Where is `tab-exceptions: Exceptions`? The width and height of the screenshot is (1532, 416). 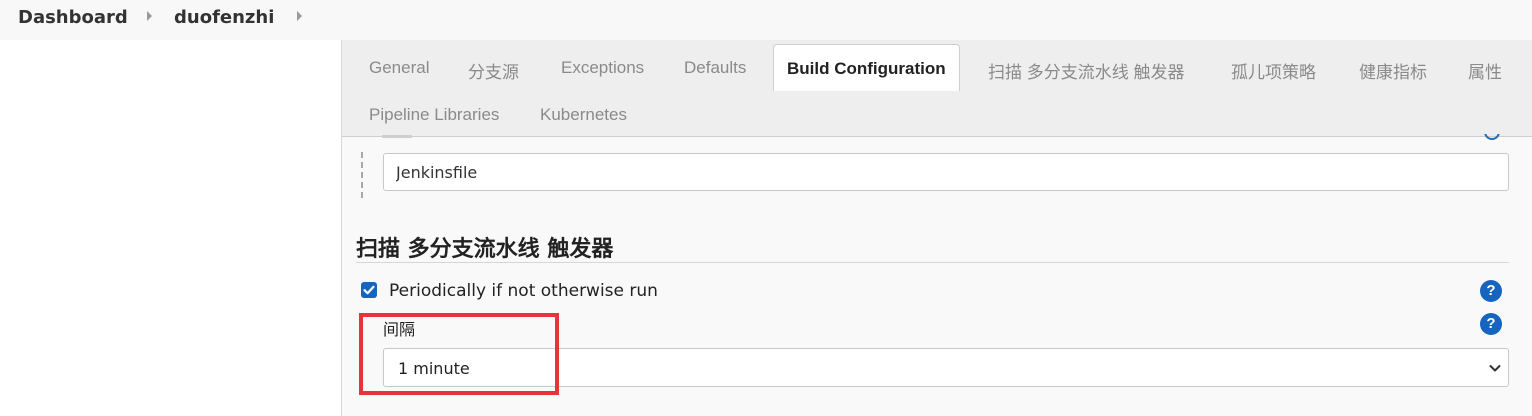 tab-exceptions: Exceptions is located at coordinates (602, 68).